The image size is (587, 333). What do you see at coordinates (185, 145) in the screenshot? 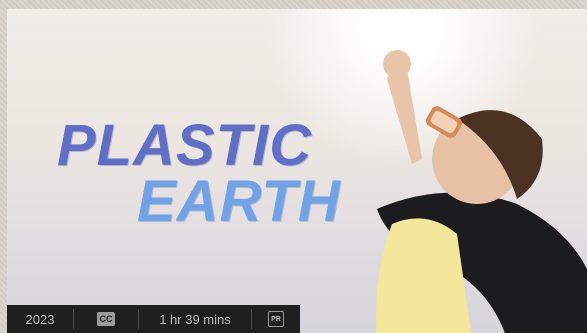
I see `title-line-plastic: PLASTIC` at bounding box center [185, 145].